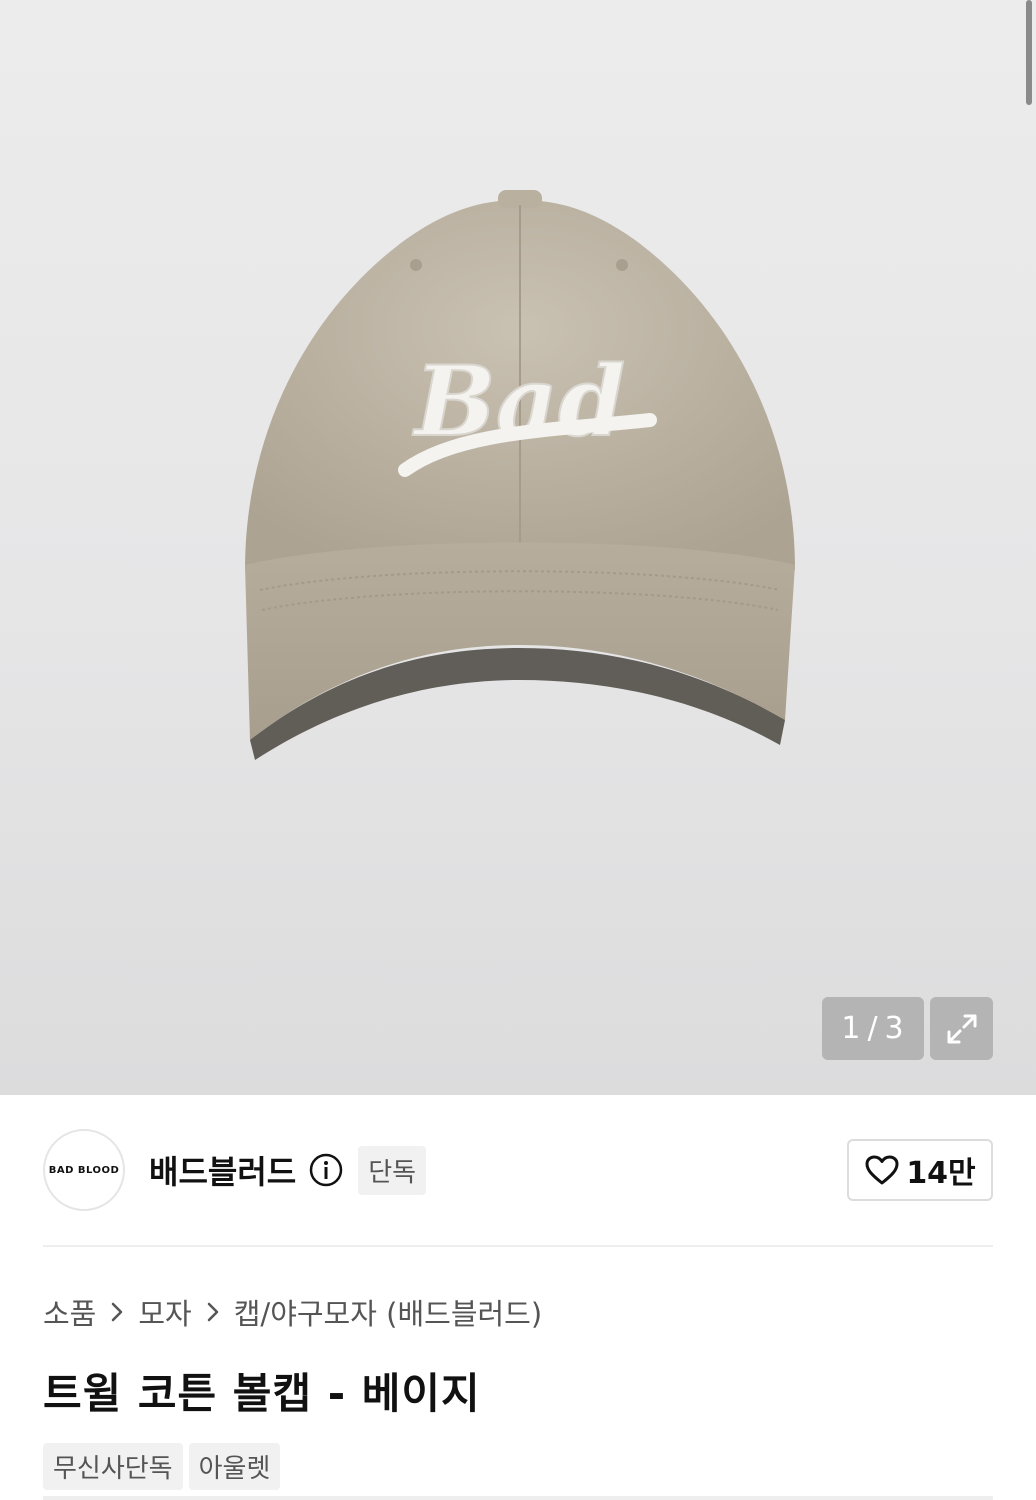 Image resolution: width=1036 pixels, height=1500 pixels. I want to click on pager-current: 1, so click(851, 1028).